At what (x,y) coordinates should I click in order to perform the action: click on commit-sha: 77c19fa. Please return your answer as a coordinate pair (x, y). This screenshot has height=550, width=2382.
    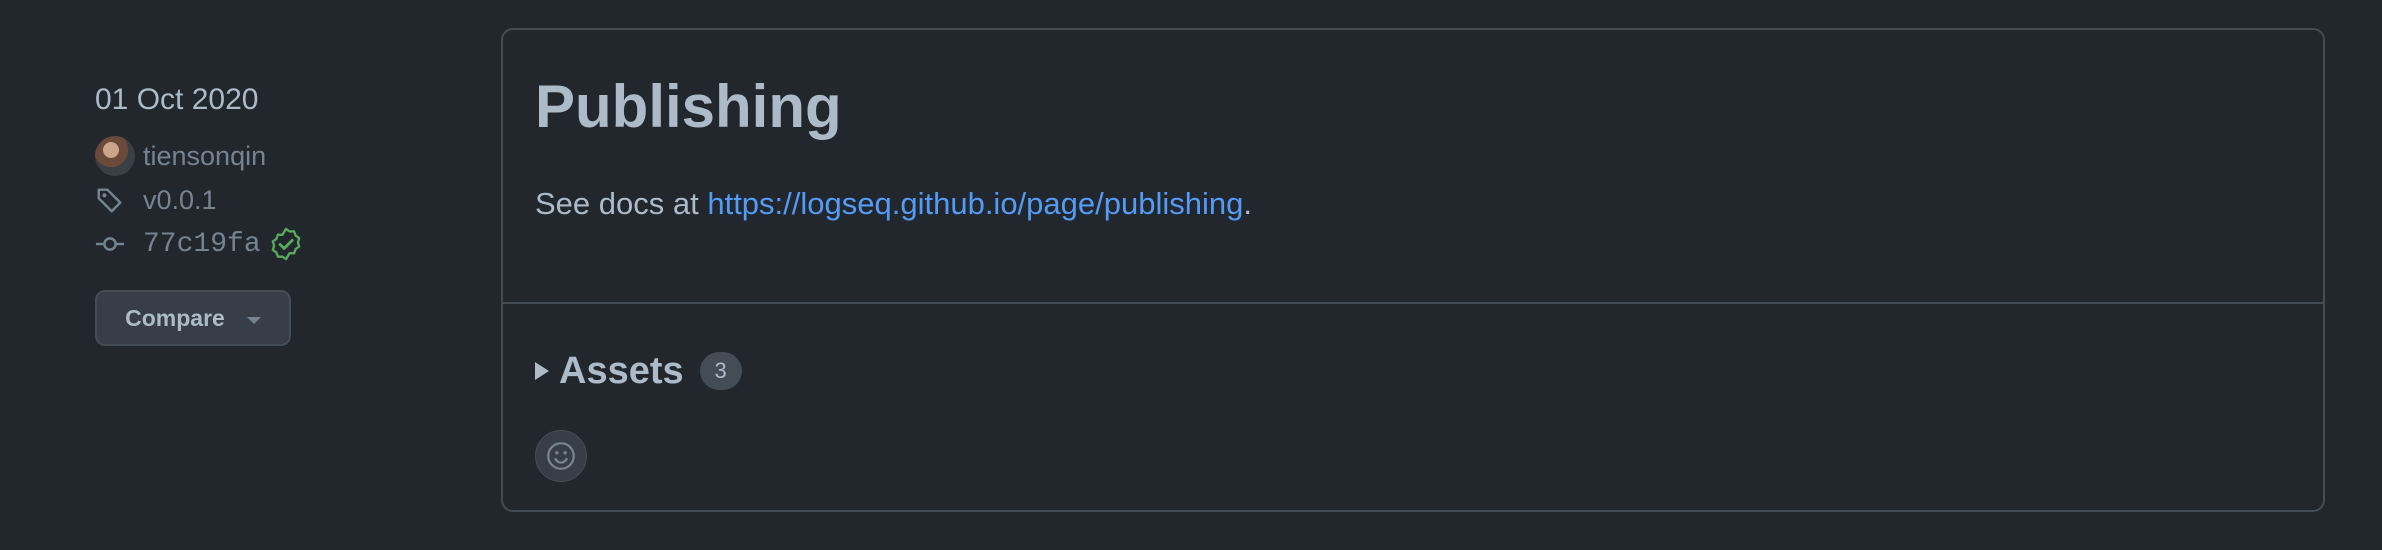
    Looking at the image, I should click on (202, 244).